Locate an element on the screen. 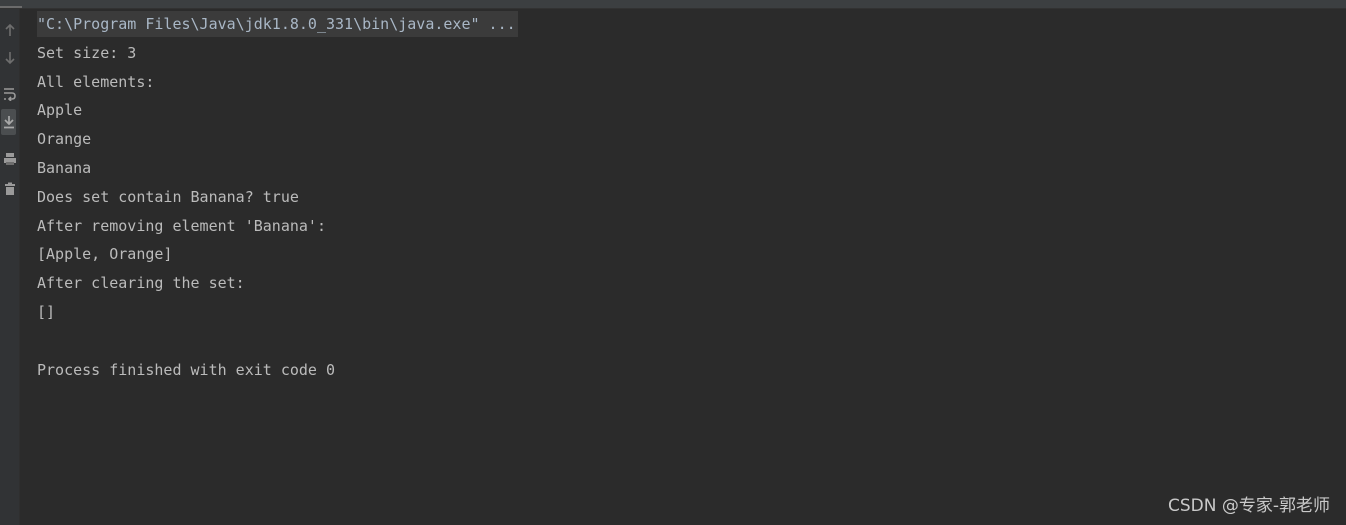 This screenshot has width=1346, height=525. arrow-down-icon is located at coordinates (9, 58).